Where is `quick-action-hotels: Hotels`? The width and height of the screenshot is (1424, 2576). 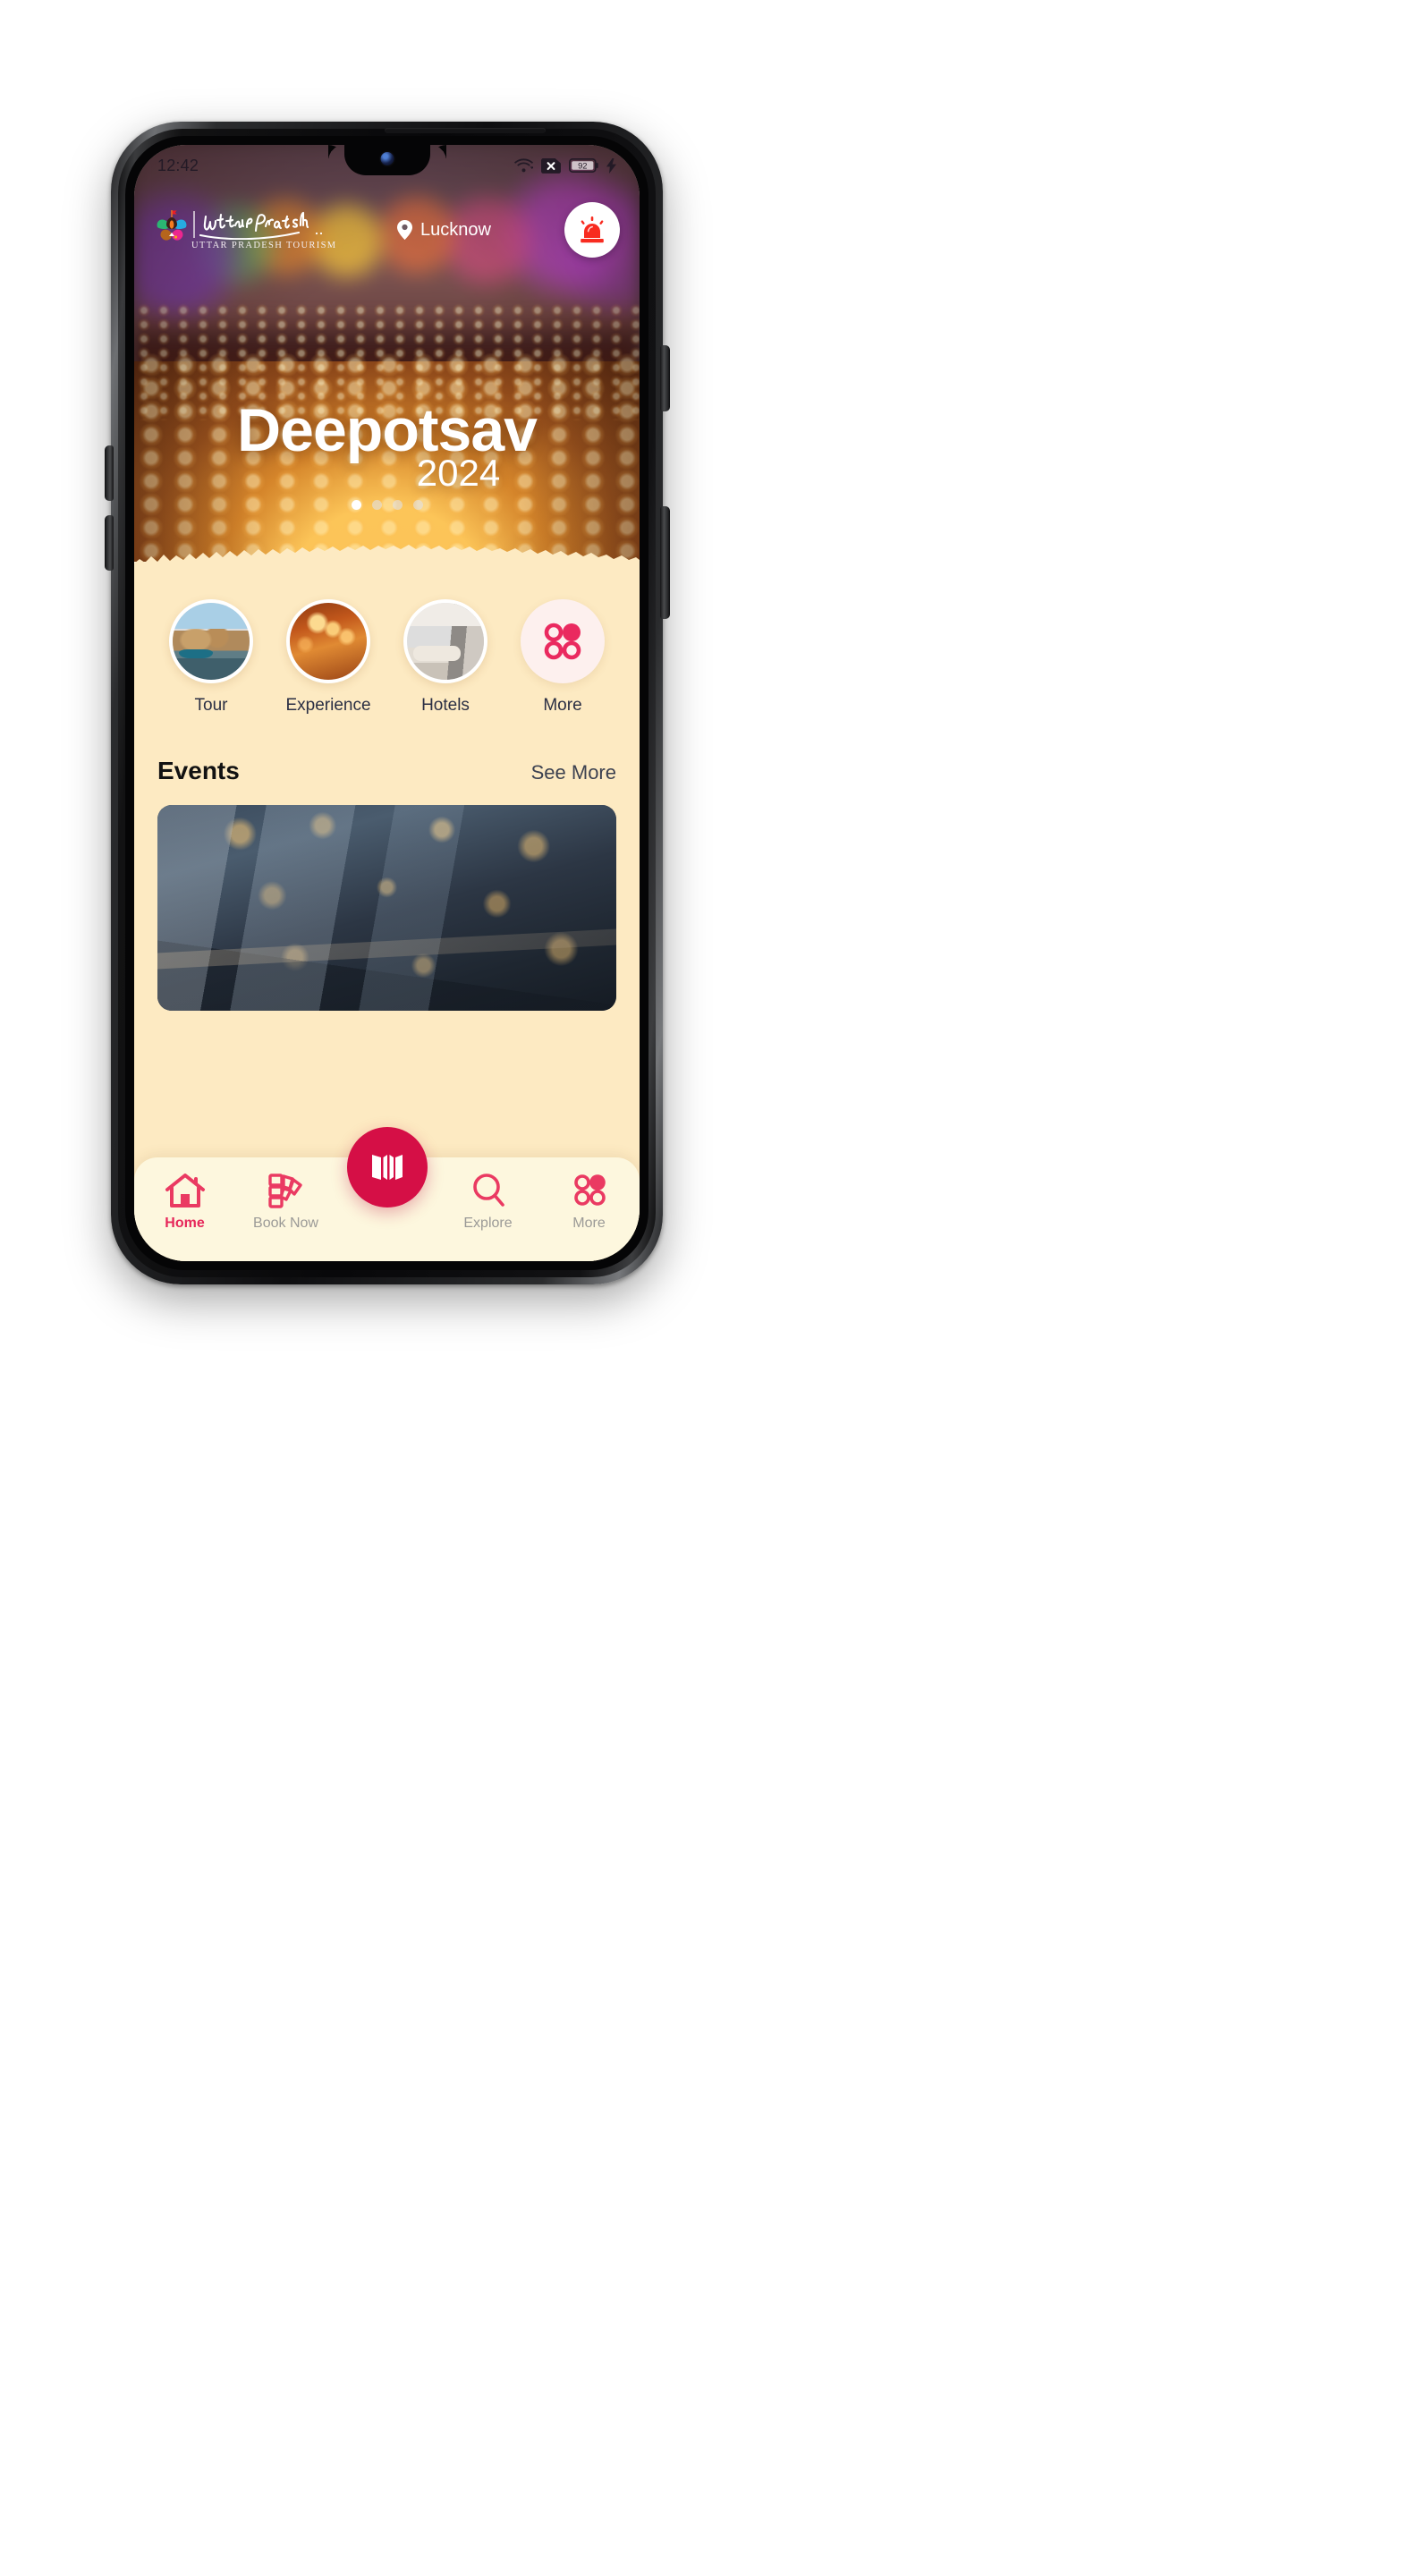 quick-action-hotels: Hotels is located at coordinates (445, 657).